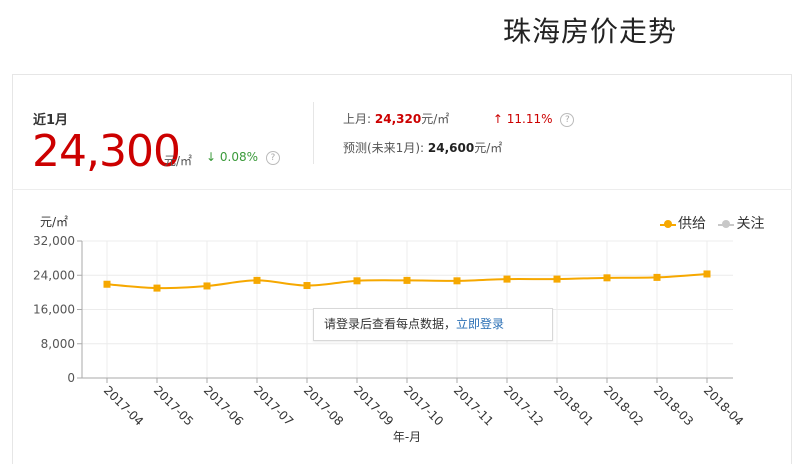 The image size is (793, 464). What do you see at coordinates (71, 378) in the screenshot?
I see `y-tick-label: 0` at bounding box center [71, 378].